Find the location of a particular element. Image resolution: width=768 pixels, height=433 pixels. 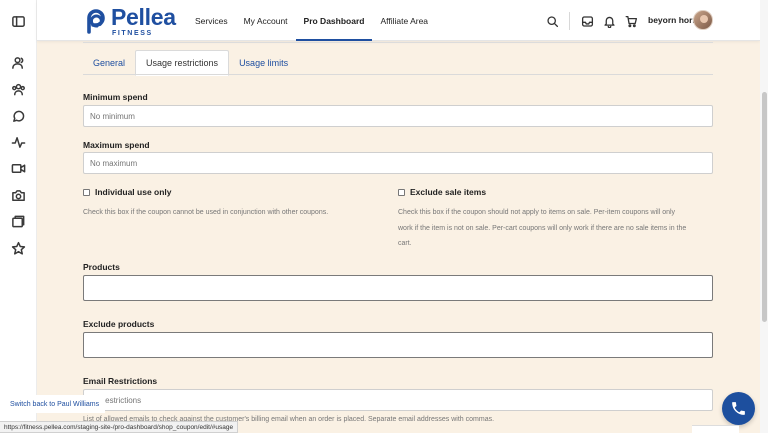

phone-icon is located at coordinates (738, 408).